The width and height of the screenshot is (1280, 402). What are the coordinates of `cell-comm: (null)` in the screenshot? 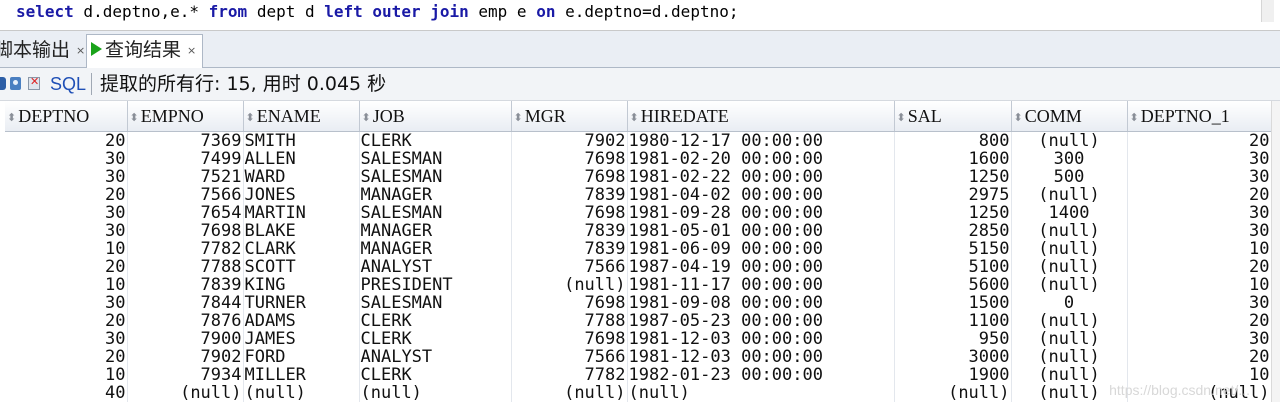 It's located at (1069, 231).